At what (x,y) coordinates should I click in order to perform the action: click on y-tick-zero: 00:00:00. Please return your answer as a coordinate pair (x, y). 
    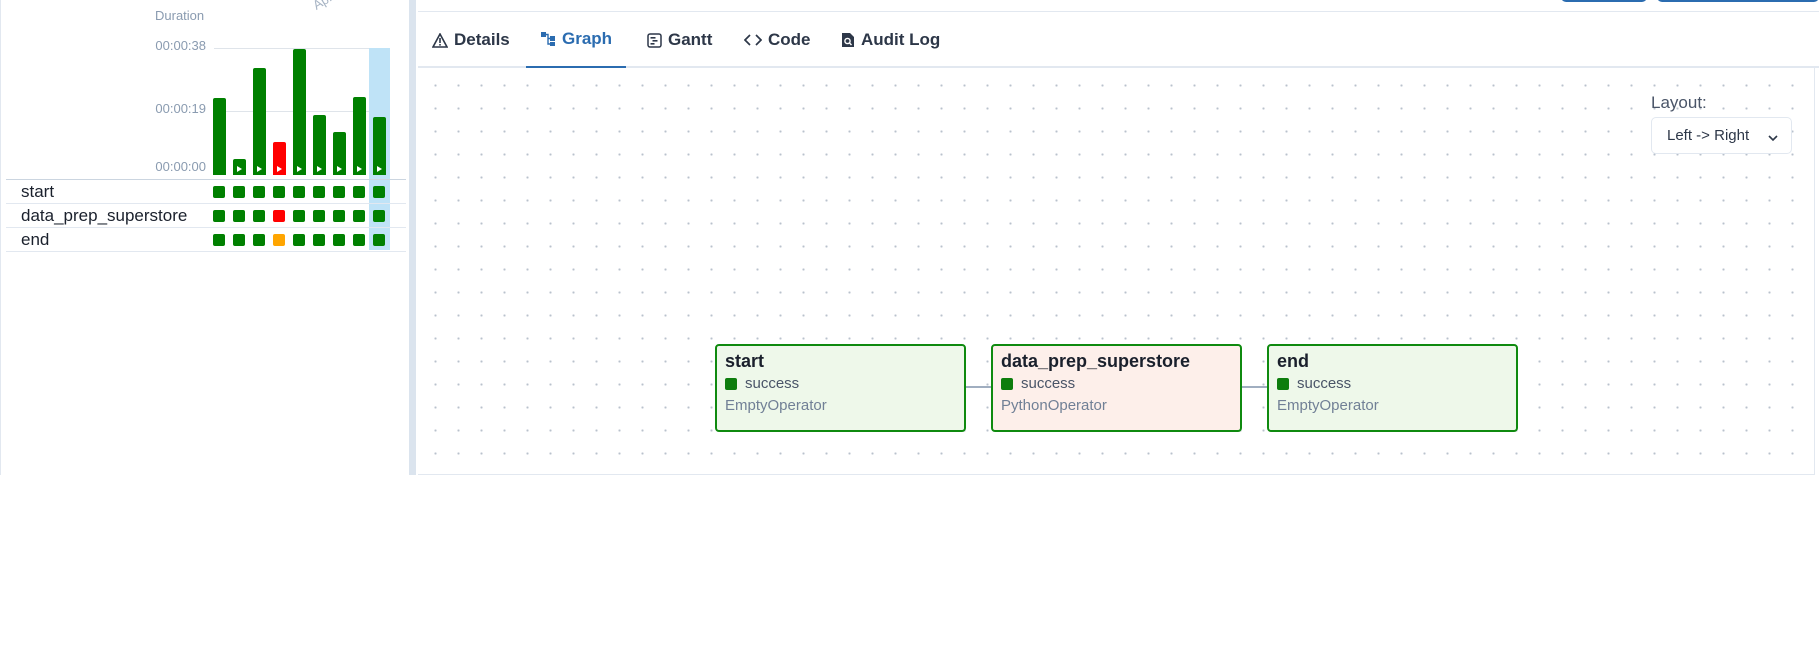
    Looking at the image, I should click on (180, 166).